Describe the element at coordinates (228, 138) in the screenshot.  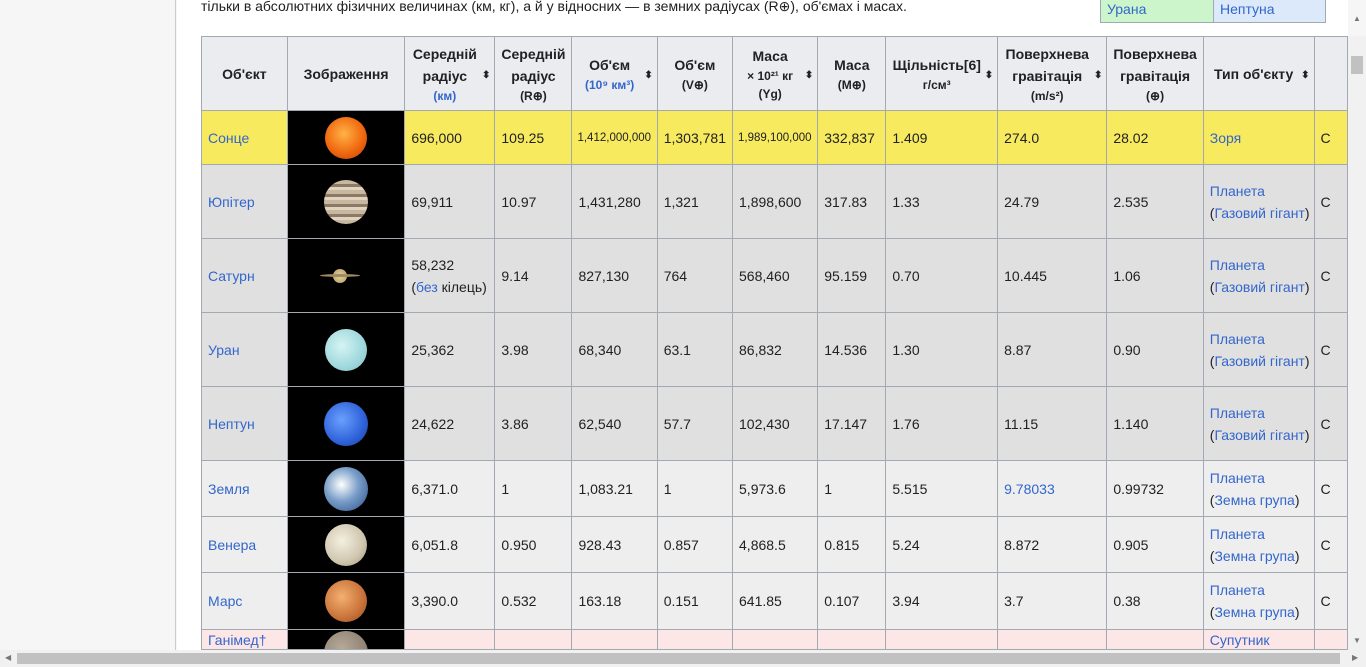
I see `object-link: Сонце` at that location.